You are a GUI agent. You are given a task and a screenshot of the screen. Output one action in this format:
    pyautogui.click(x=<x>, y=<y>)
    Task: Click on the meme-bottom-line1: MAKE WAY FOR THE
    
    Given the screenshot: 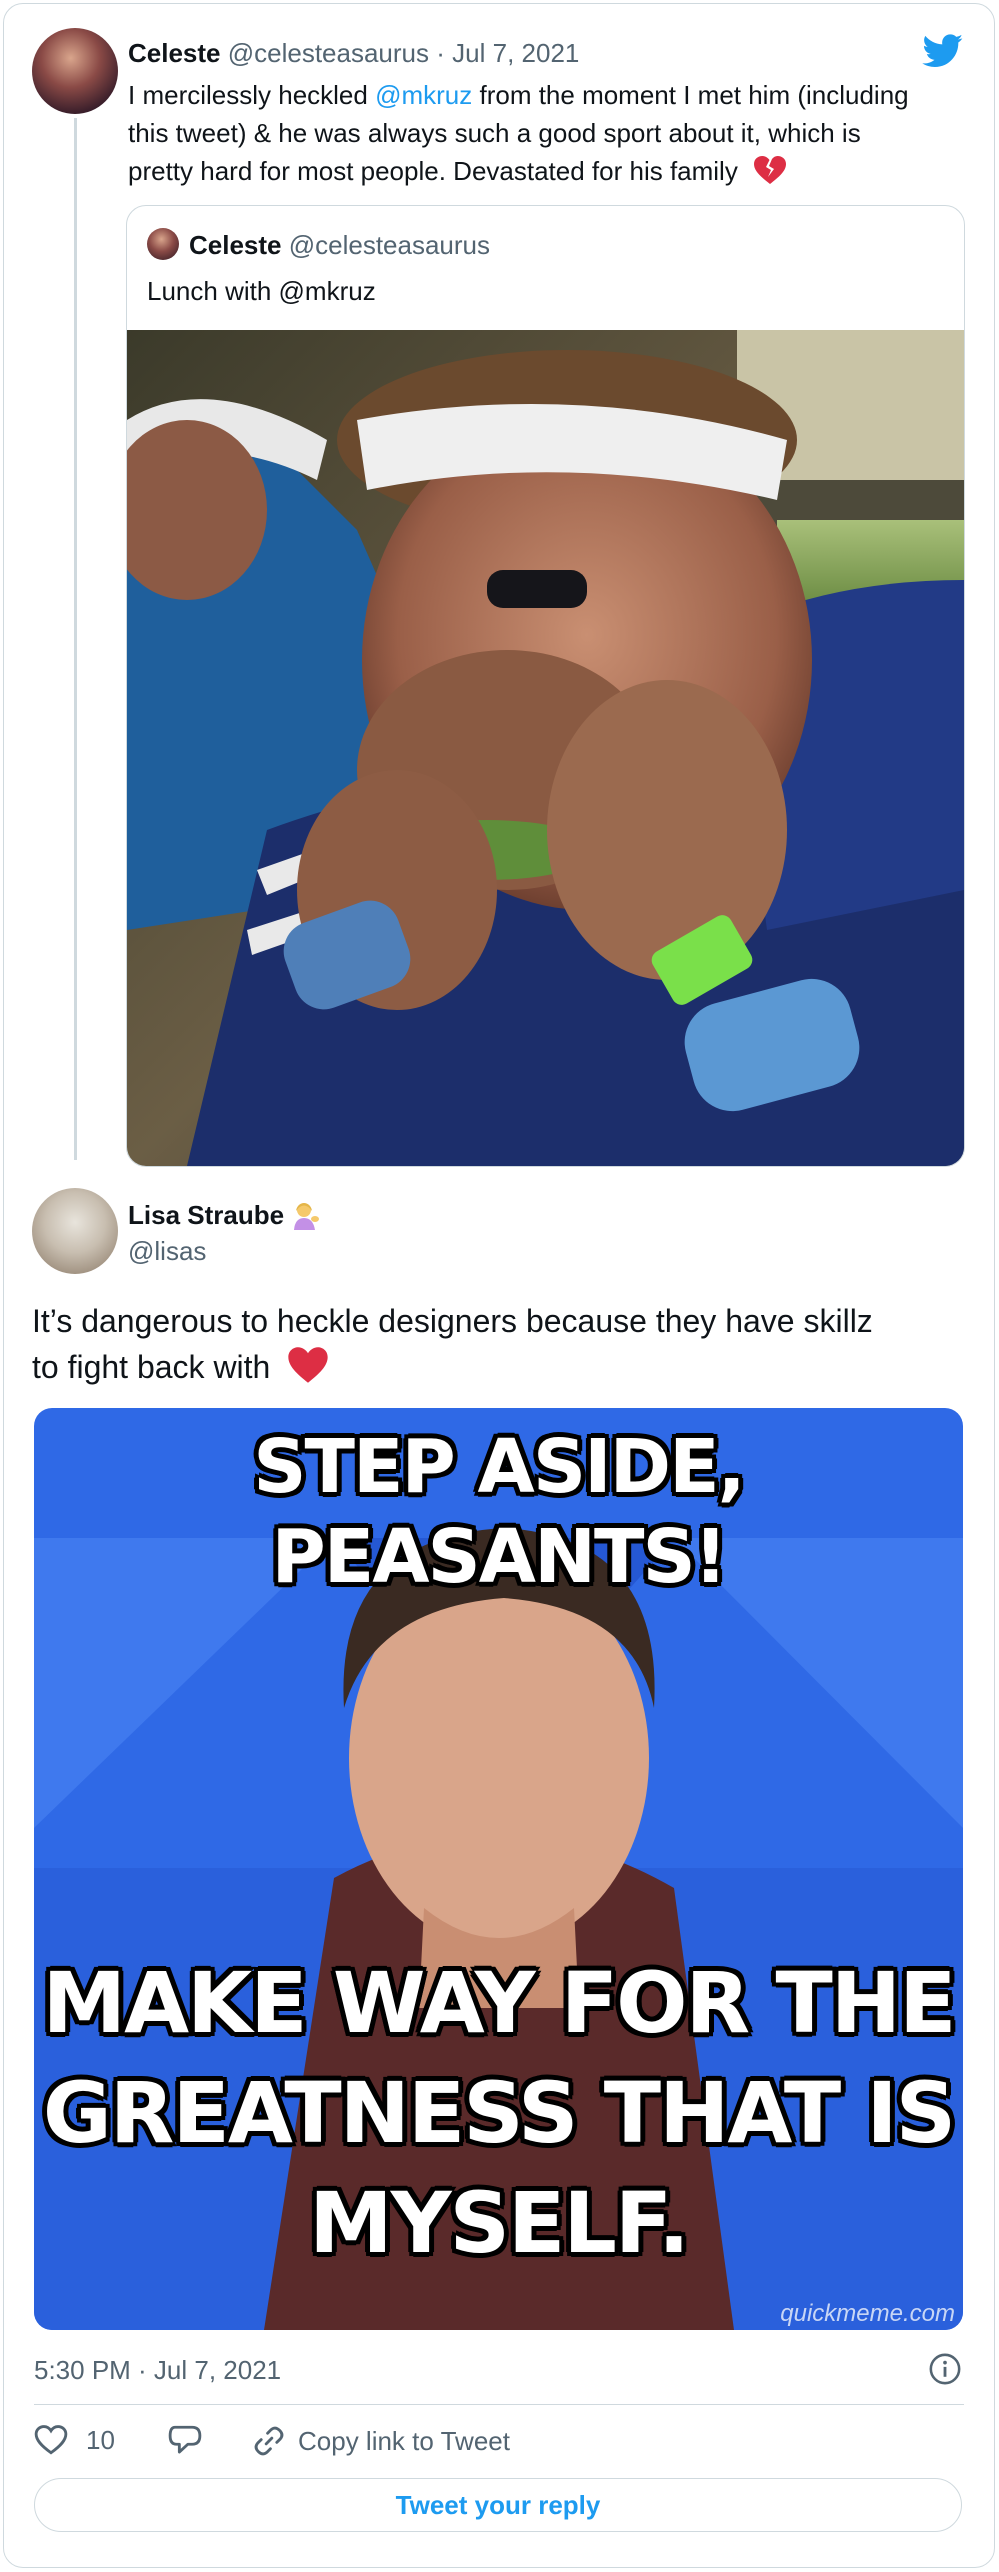 What is the action you would take?
    pyautogui.click(x=499, y=2003)
    